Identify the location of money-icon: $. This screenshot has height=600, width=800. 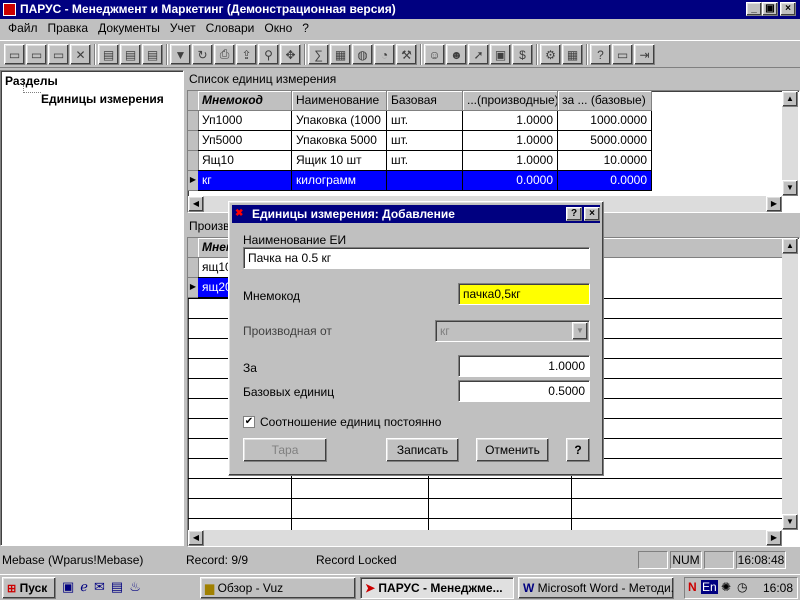
(522, 54).